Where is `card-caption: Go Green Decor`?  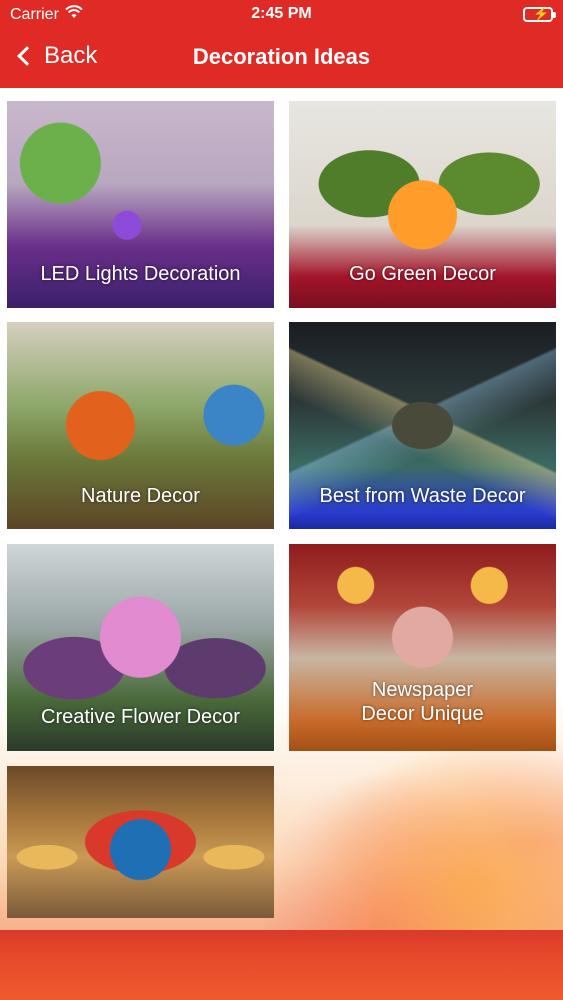
card-caption: Go Green Decor is located at coordinates (422, 274).